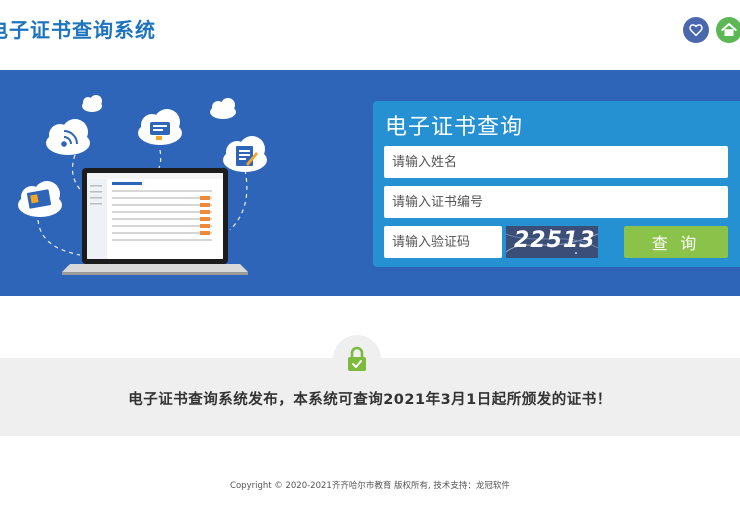 The height and width of the screenshot is (520, 740). I want to click on header: 电子证书查询系统, so click(370, 35).